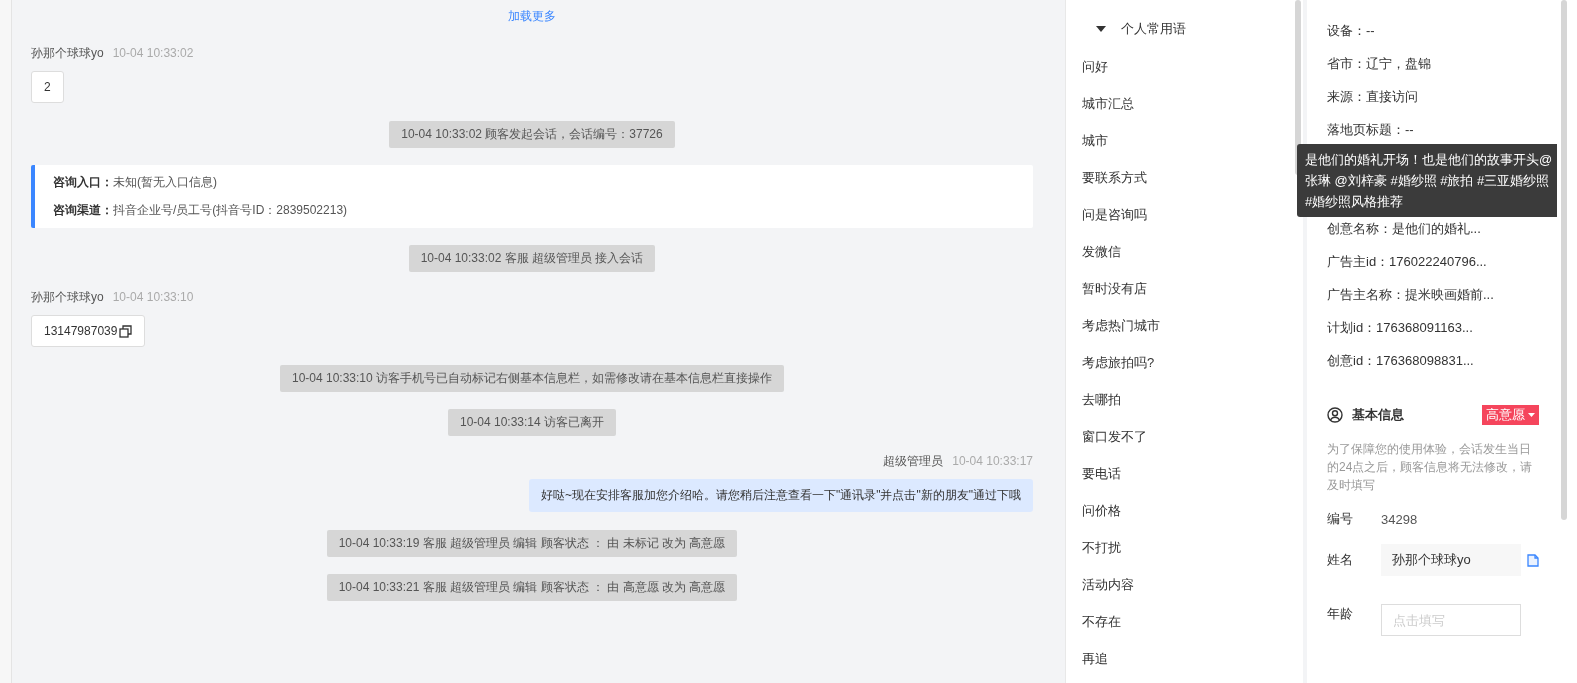  I want to click on sender-name: 超级管理员, so click(913, 461).